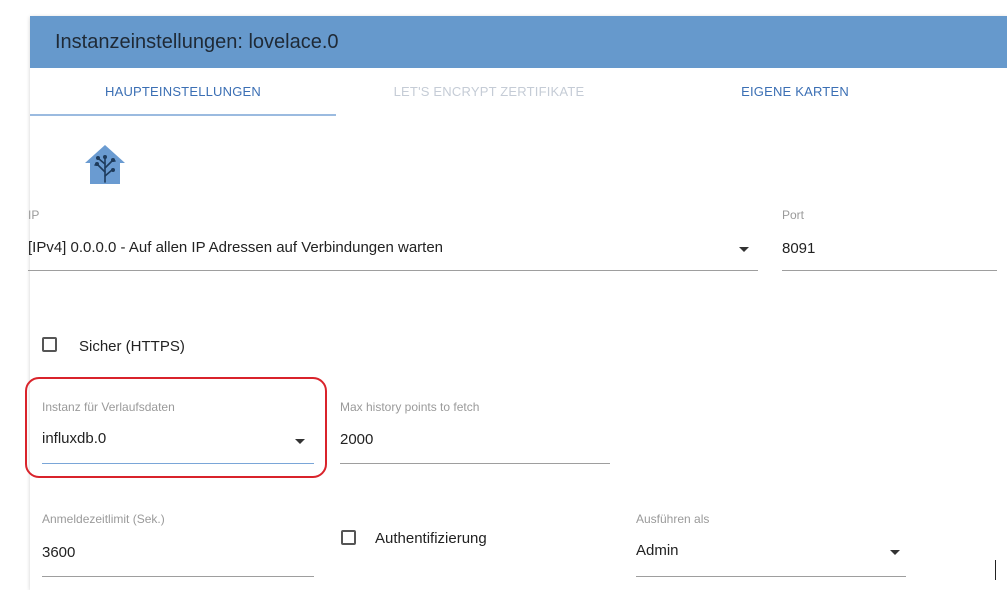 The width and height of the screenshot is (1007, 590). Describe the element at coordinates (178, 576) in the screenshot. I see `login-timeout-underline` at that location.